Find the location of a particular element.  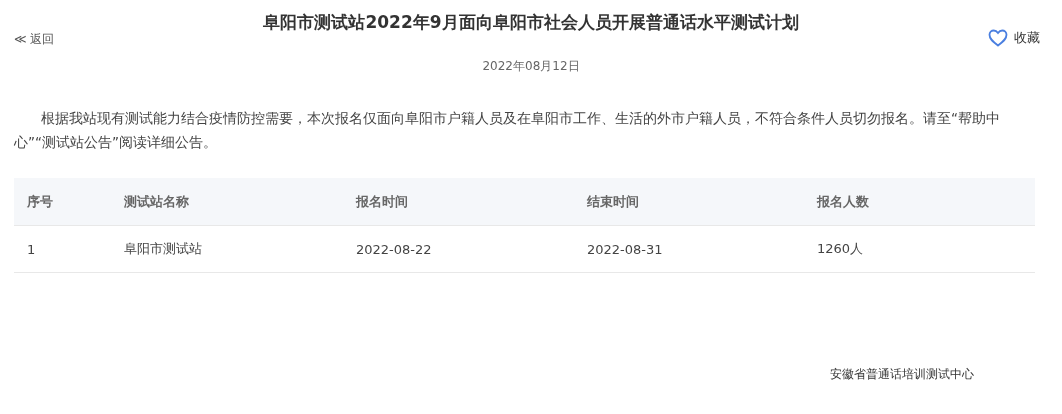

table-cell: 2022-08-31 is located at coordinates (689, 249).